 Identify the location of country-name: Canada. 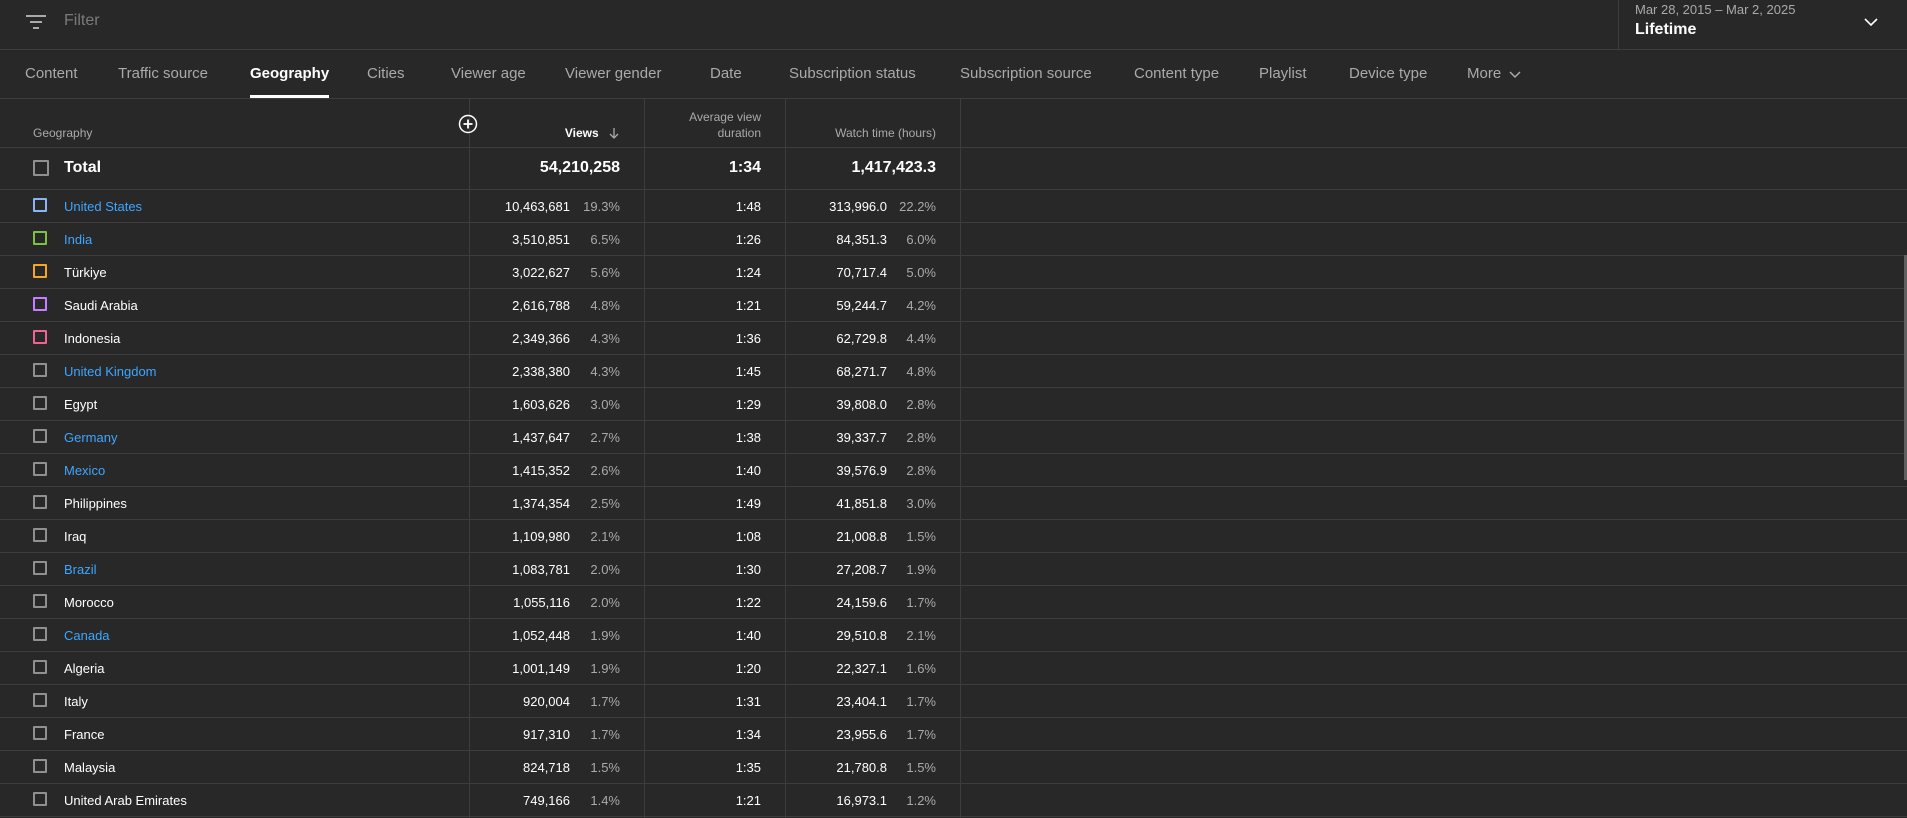
(87, 635).